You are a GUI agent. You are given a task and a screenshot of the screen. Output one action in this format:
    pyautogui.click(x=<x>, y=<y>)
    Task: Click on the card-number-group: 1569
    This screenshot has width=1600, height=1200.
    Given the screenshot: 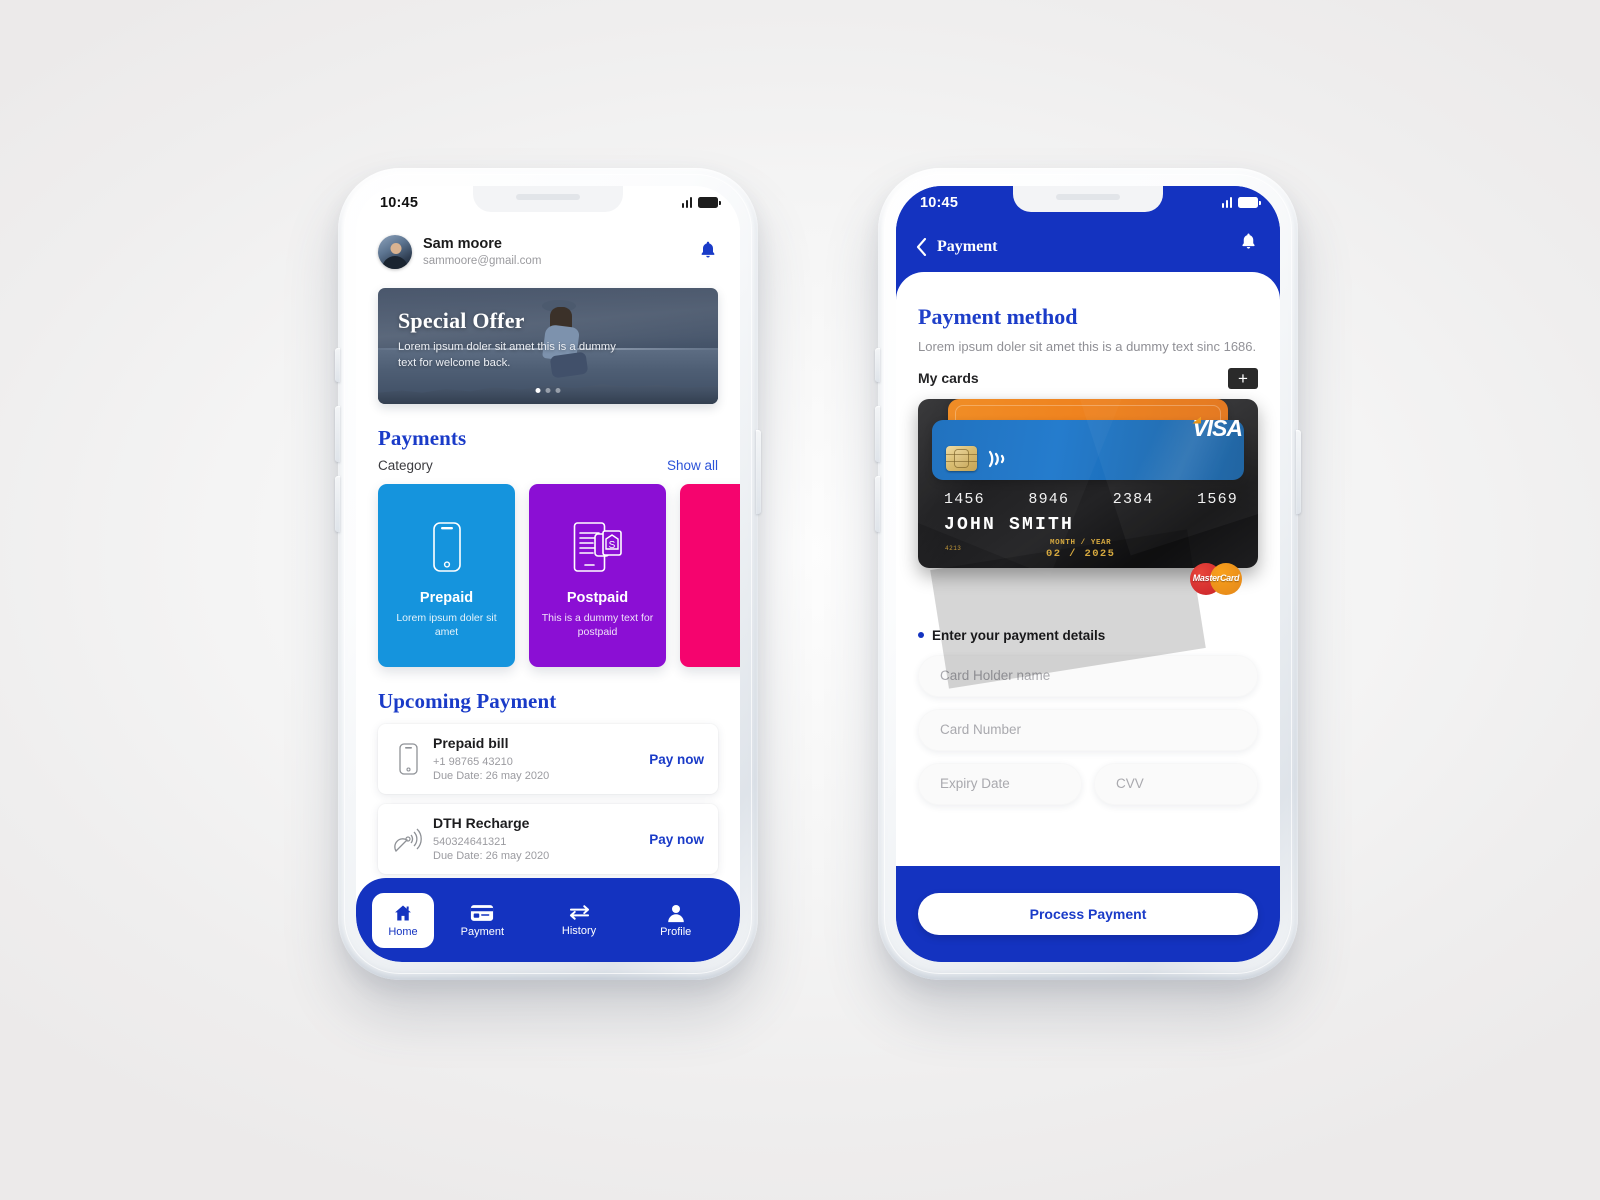 What is the action you would take?
    pyautogui.click(x=1217, y=499)
    